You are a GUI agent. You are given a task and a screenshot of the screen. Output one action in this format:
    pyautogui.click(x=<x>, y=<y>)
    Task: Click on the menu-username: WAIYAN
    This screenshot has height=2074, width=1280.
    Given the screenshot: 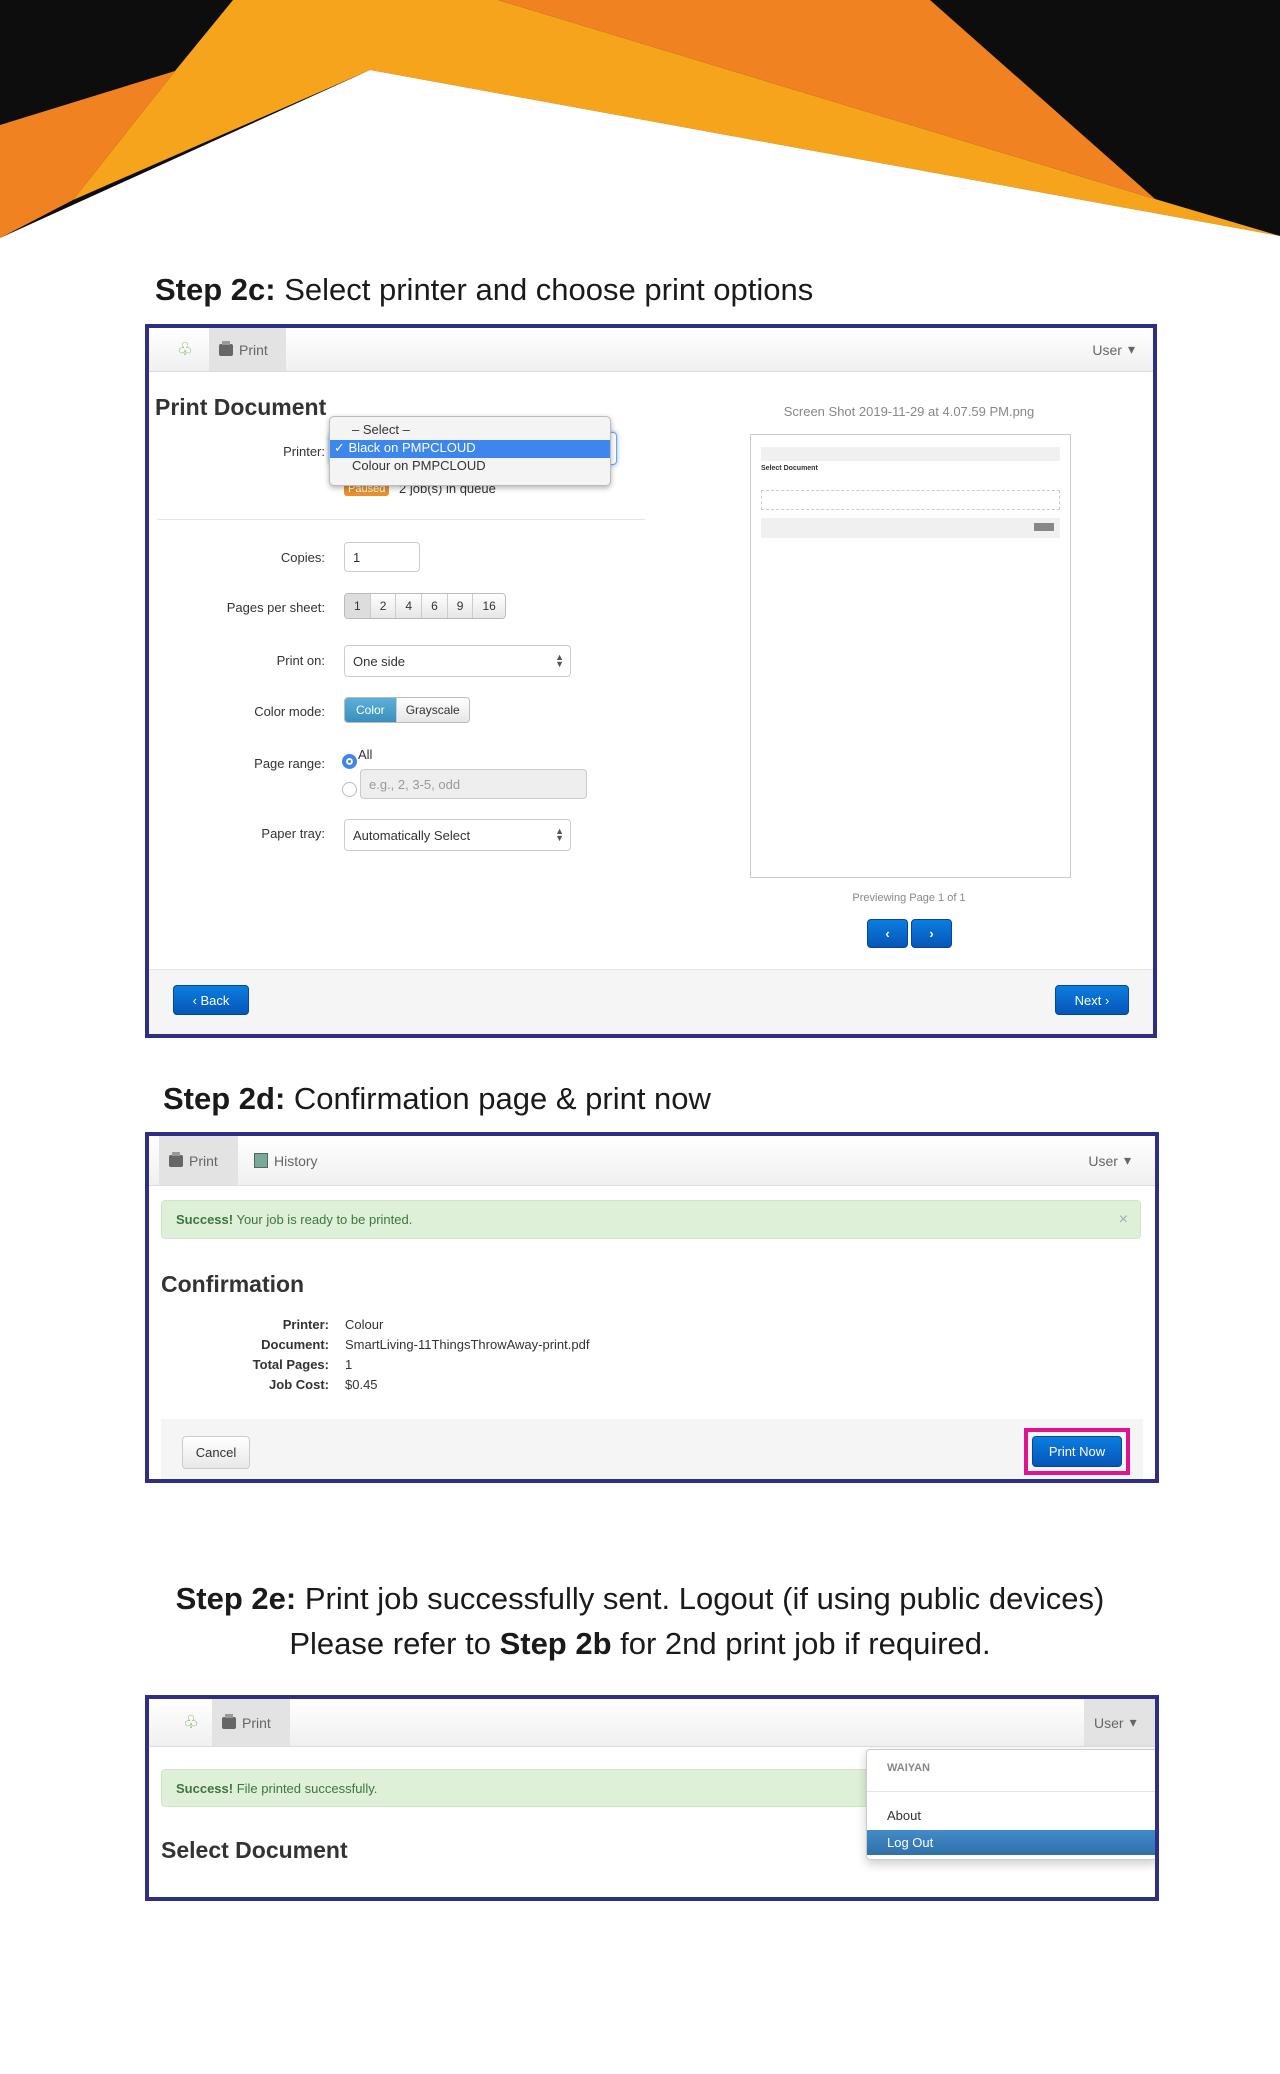 What is the action you would take?
    pyautogui.click(x=908, y=1768)
    